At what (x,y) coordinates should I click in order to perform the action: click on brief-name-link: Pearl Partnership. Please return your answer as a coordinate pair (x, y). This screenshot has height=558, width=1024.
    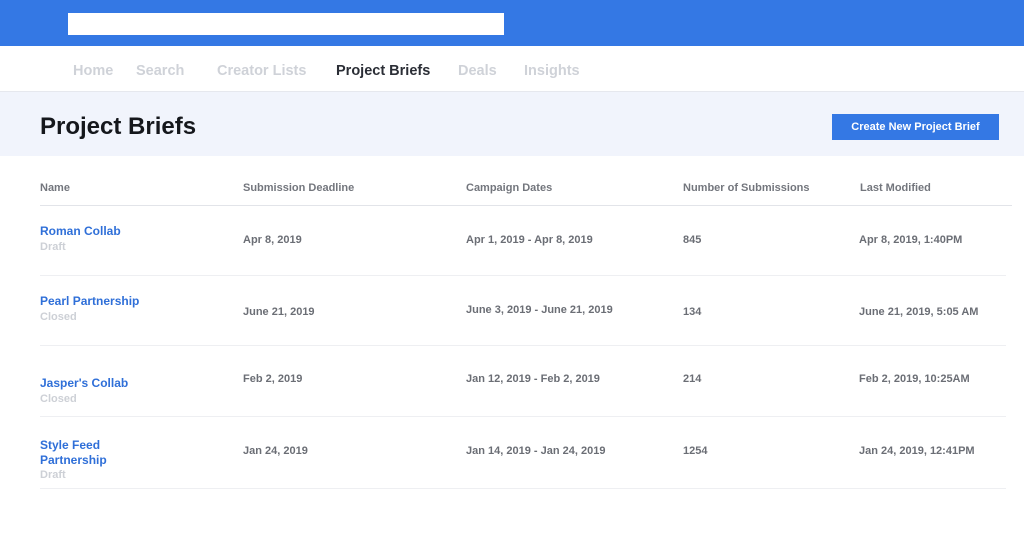
    Looking at the image, I should click on (105, 301).